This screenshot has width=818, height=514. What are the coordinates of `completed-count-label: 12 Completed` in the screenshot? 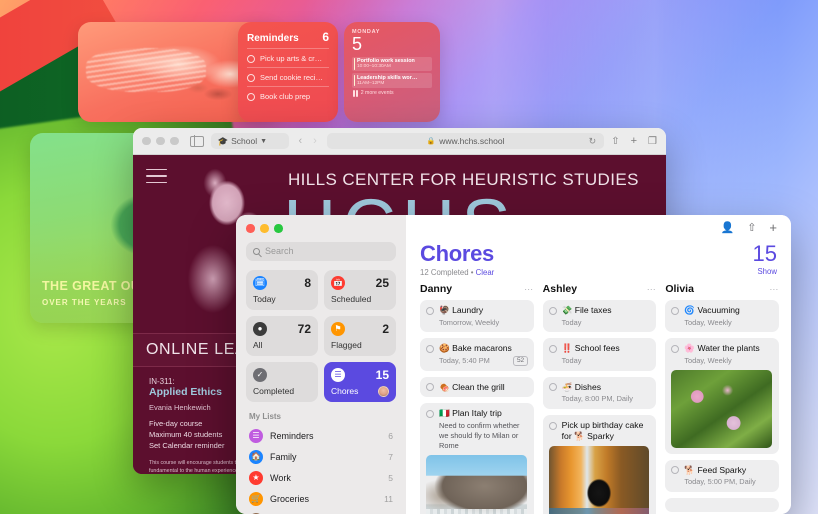 It's located at (444, 272).